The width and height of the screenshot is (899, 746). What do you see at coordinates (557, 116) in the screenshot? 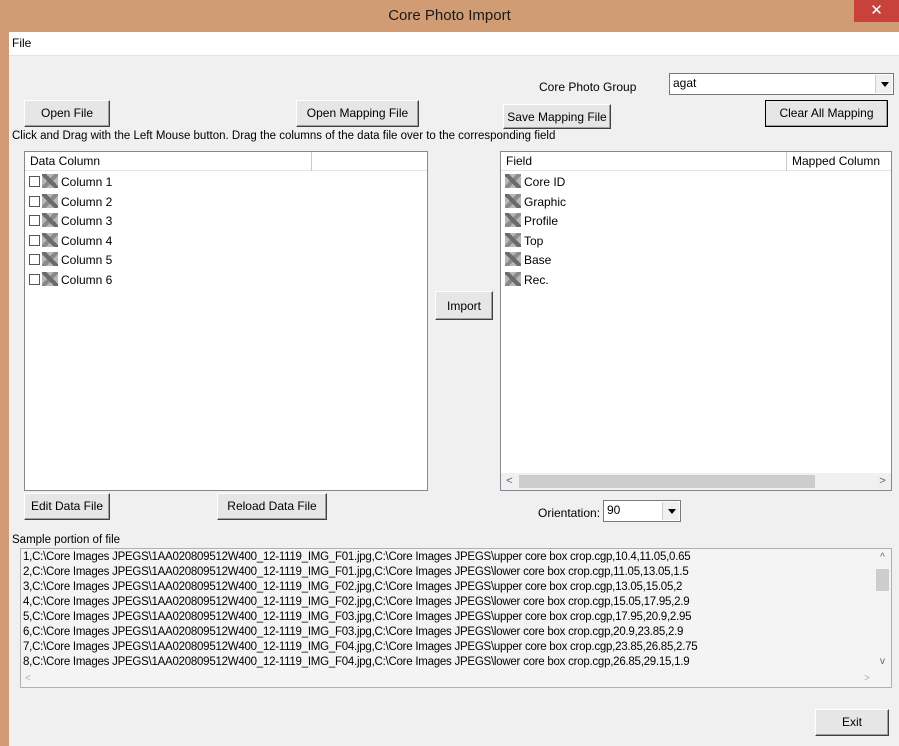
I see `save-mapping-file-button: Save Mapping File` at bounding box center [557, 116].